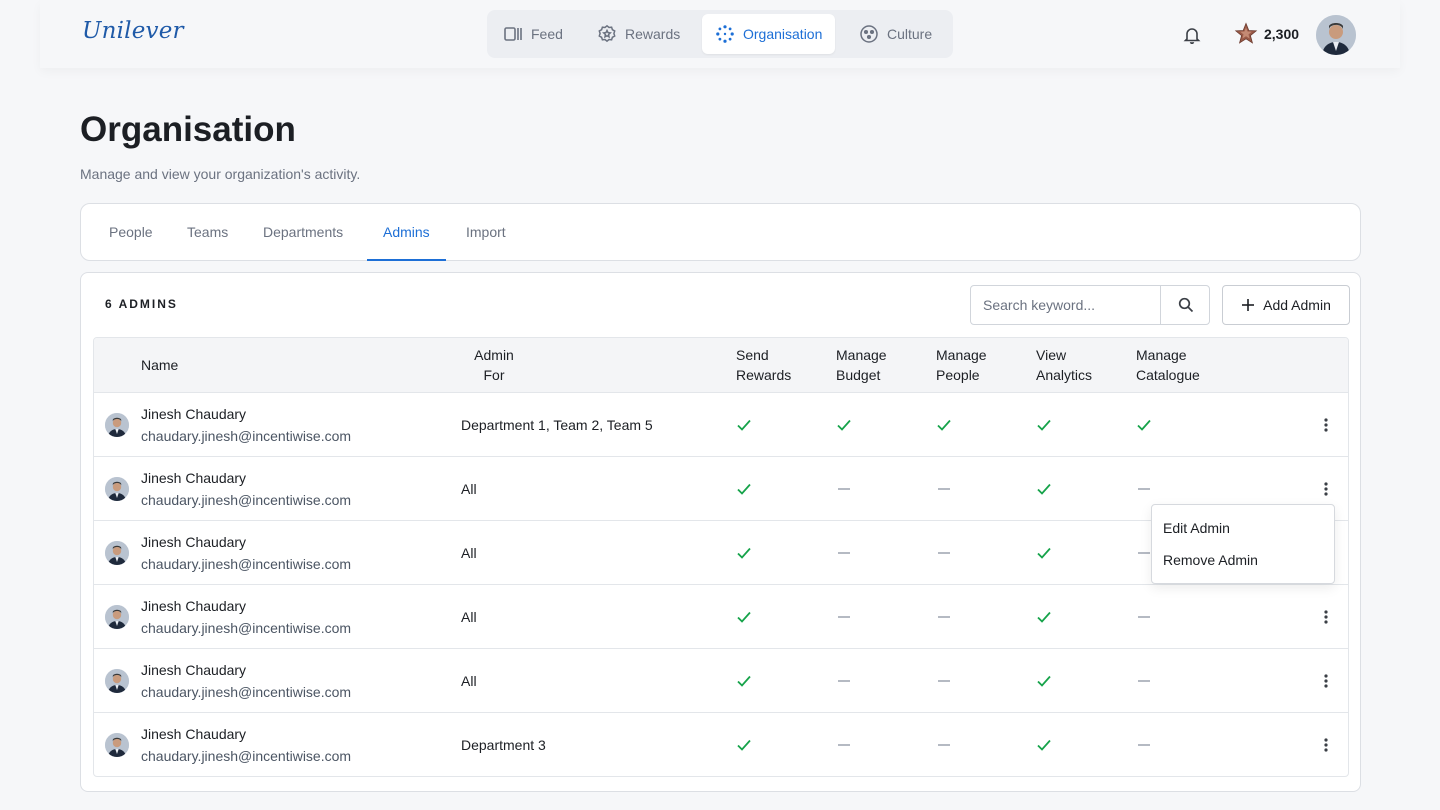 The height and width of the screenshot is (810, 1440). Describe the element at coordinates (406, 232) in the screenshot. I see `tab-admins: Admins` at that location.